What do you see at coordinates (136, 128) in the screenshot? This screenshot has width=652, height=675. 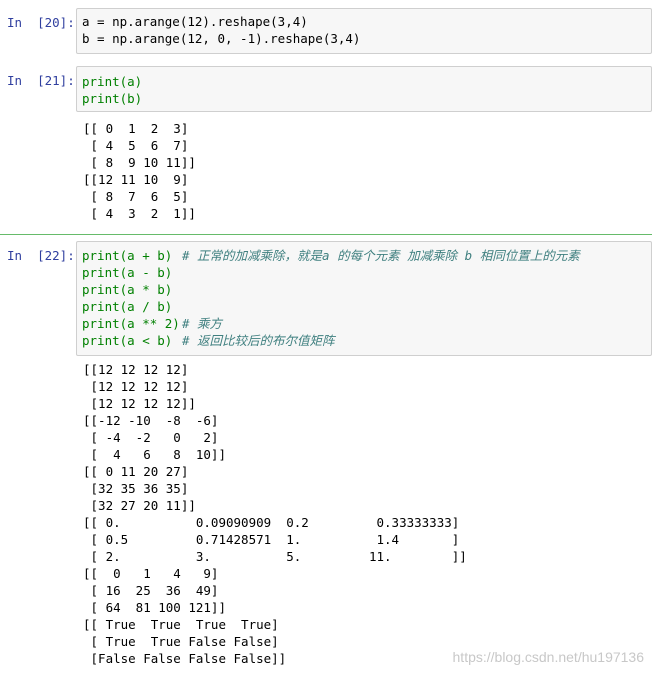 I see `output-line: [[ 0 1 2 3]` at bounding box center [136, 128].